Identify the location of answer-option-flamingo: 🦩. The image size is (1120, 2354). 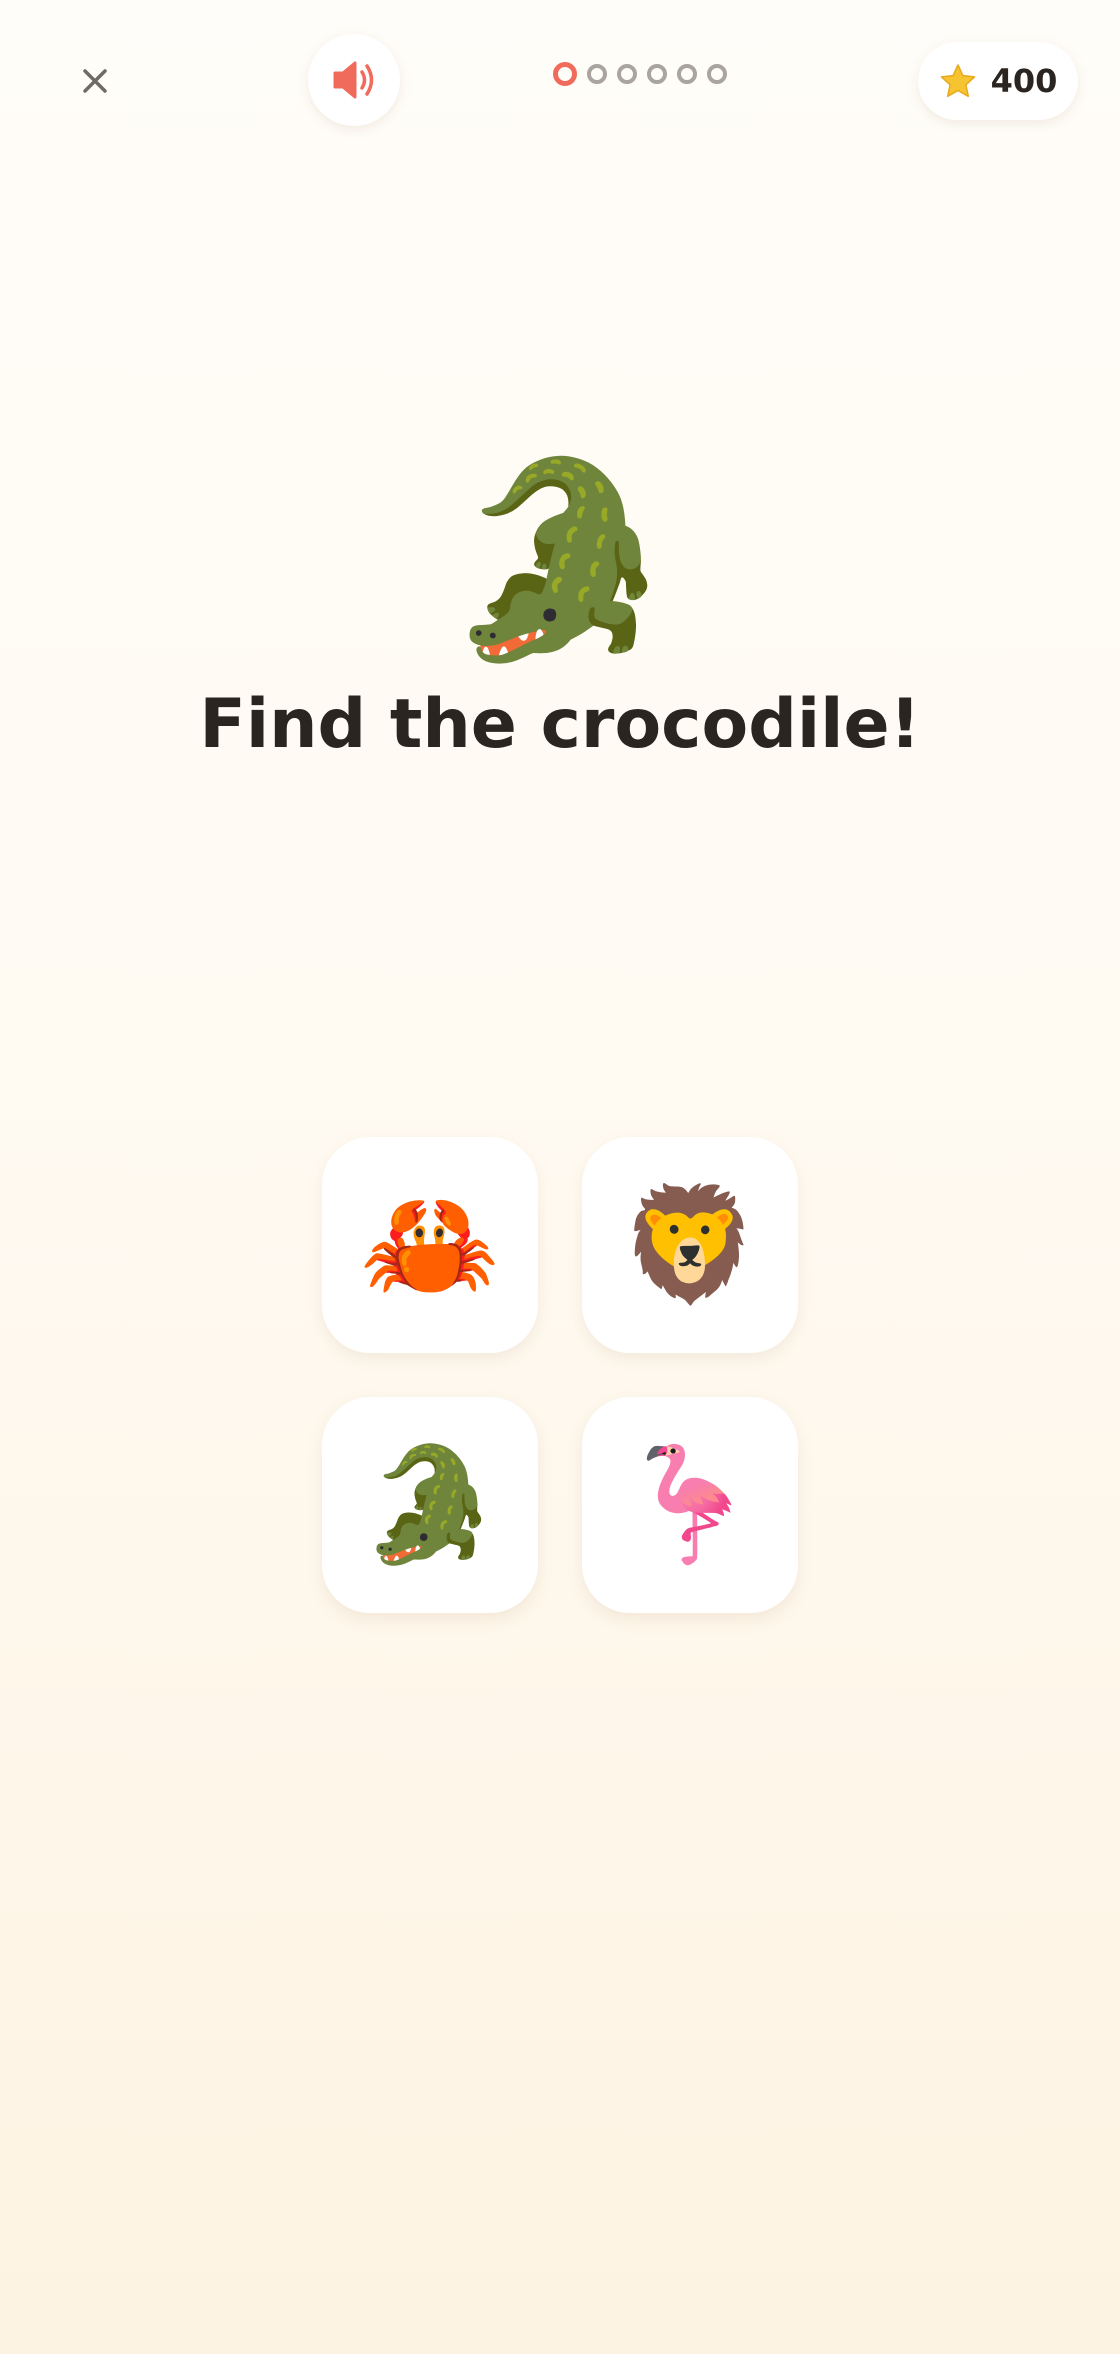
(690, 1505).